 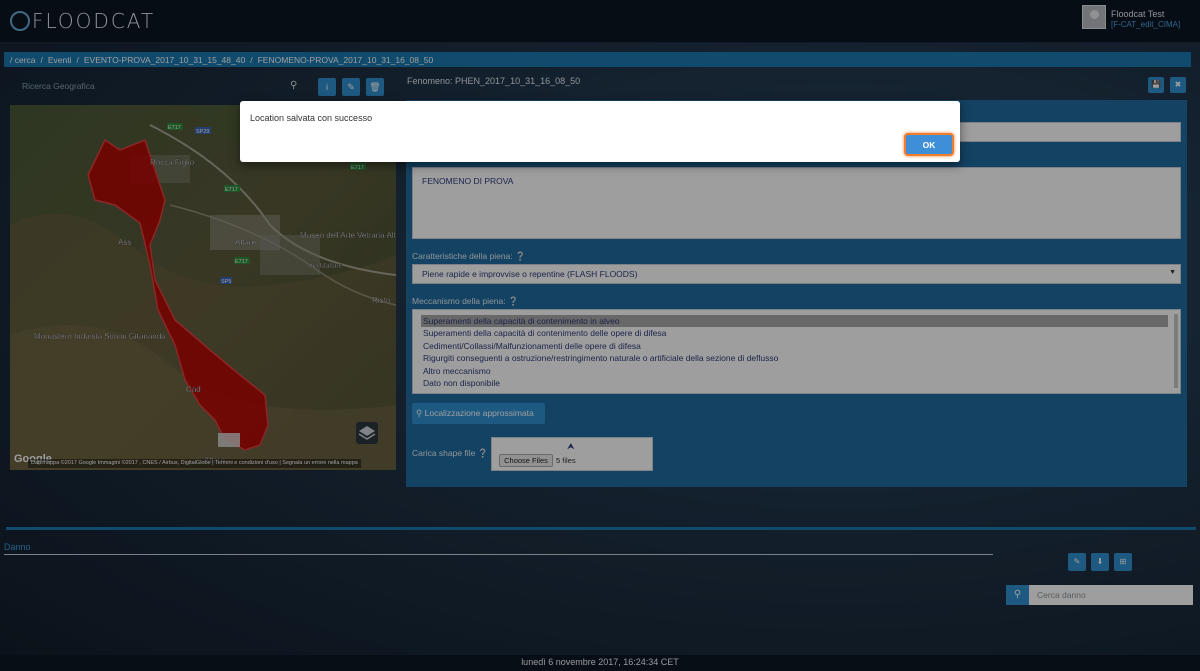 I want to click on alert-dialog: Location salvata con successo OK, so click(x=600, y=131).